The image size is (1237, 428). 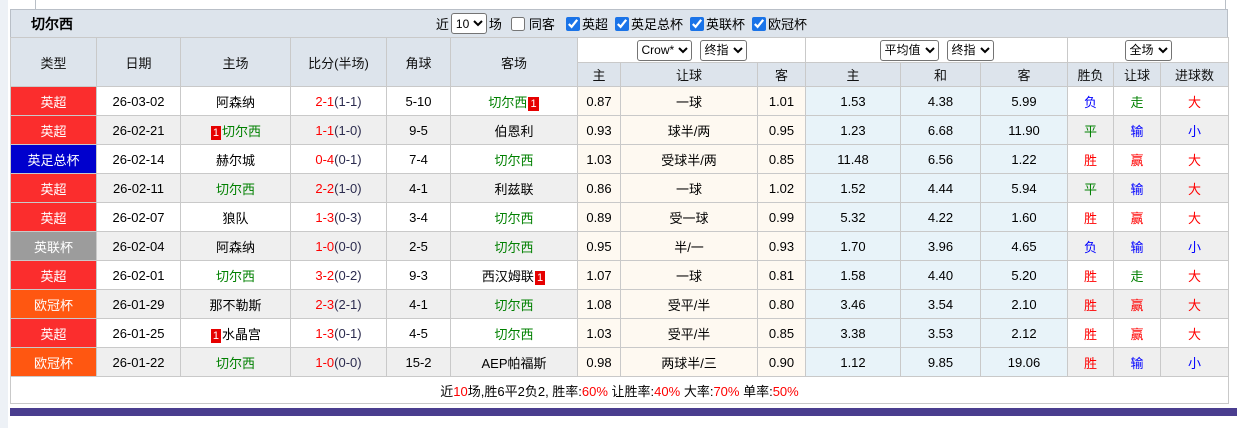 I want to click on summary-stat-value: 10, so click(x=460, y=391).